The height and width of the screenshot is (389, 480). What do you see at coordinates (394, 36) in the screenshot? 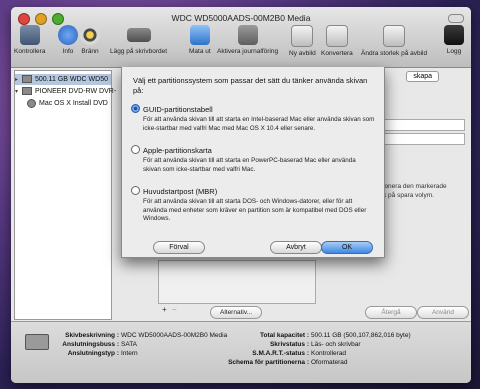
I see `resize-image-icon` at bounding box center [394, 36].